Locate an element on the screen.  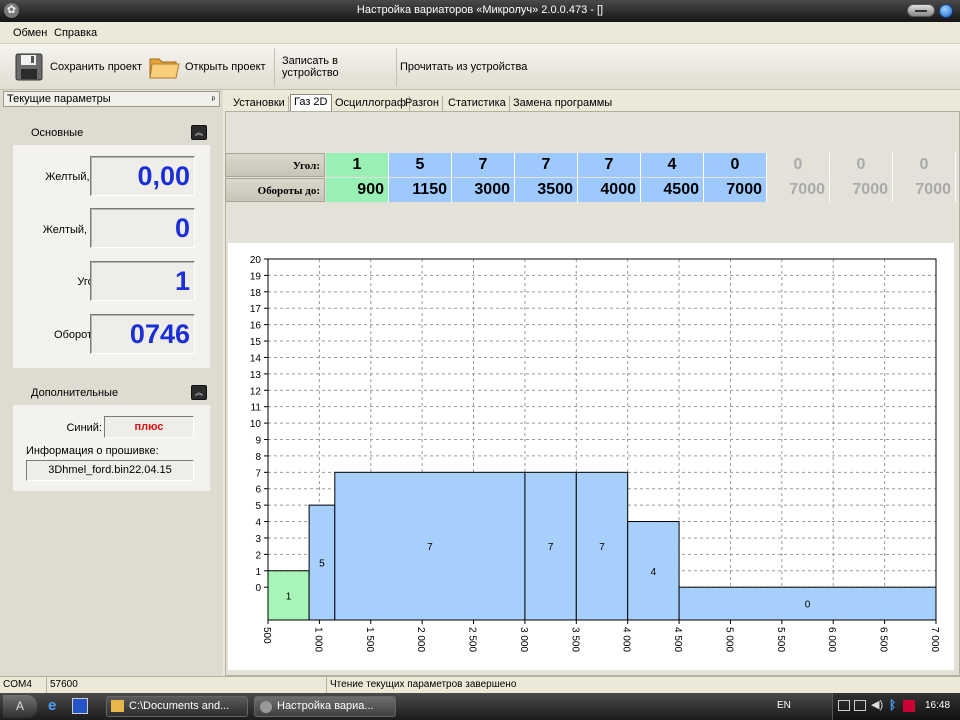
volume-icon: ◀) is located at coordinates (877, 704).